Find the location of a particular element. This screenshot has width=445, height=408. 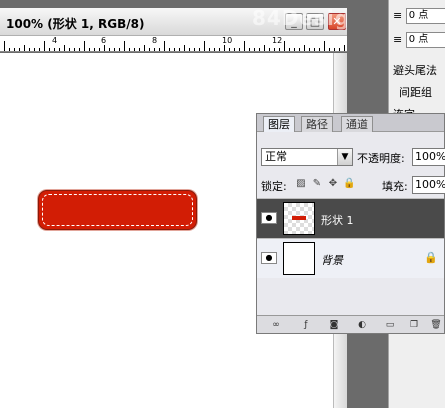

ruler-label: 10 is located at coordinates (227, 40).